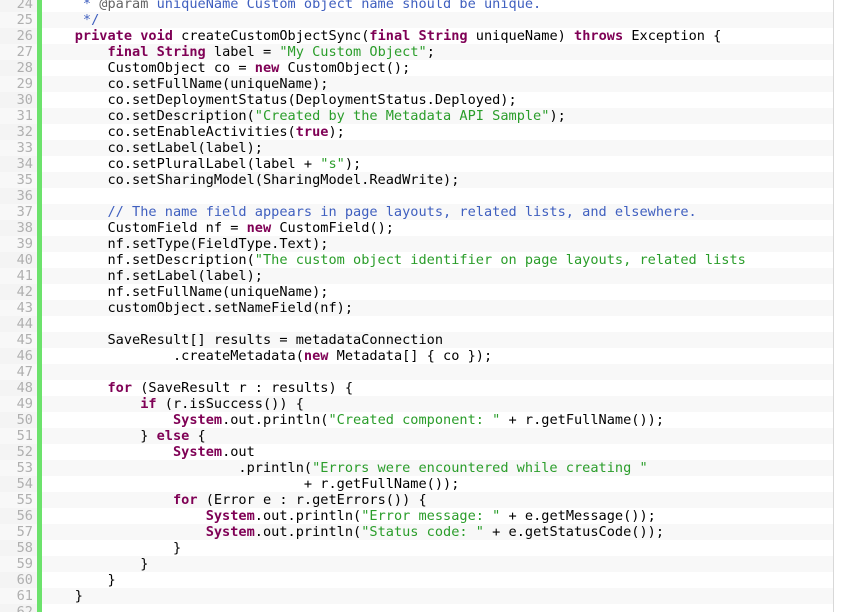  Describe the element at coordinates (430, 52) in the screenshot. I see `code-token: ;` at that location.